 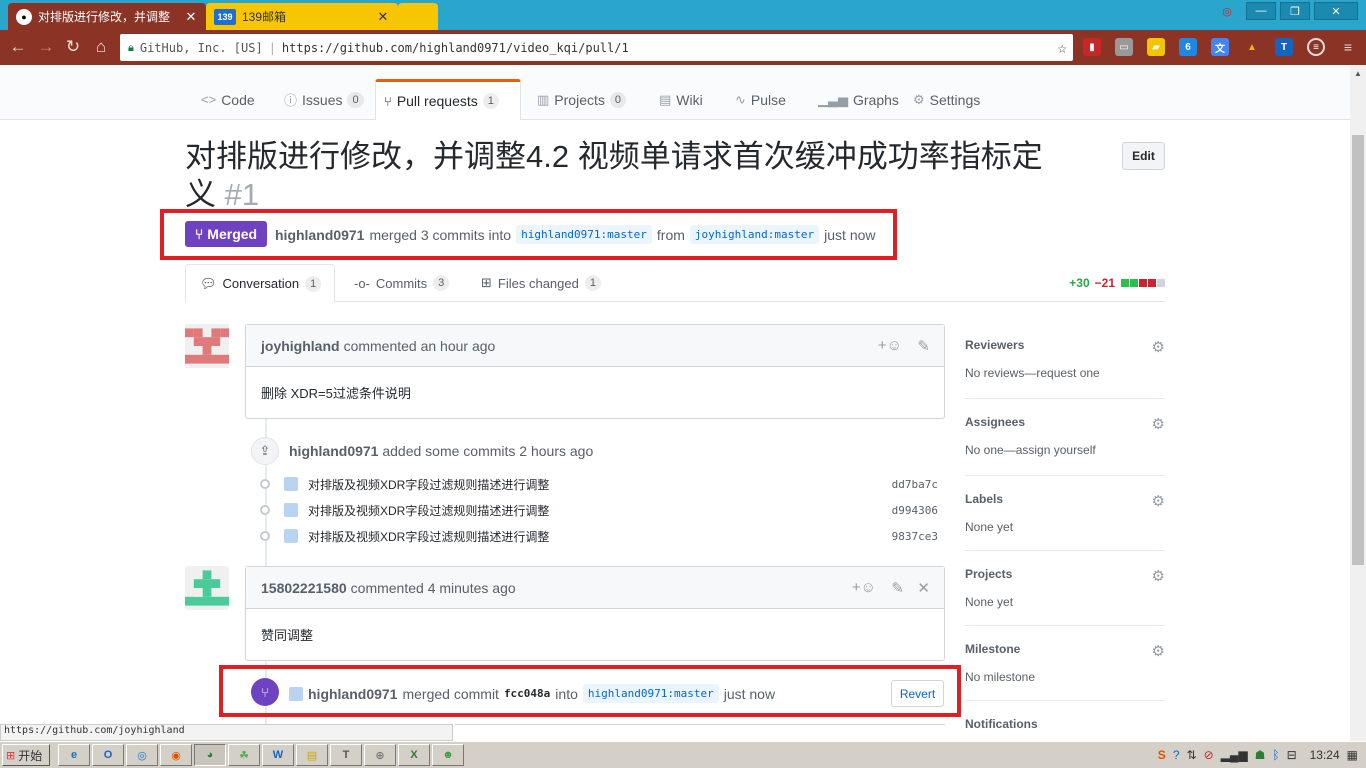 What do you see at coordinates (210, 755) in the screenshot?
I see `chrome-icon: ◕` at bounding box center [210, 755].